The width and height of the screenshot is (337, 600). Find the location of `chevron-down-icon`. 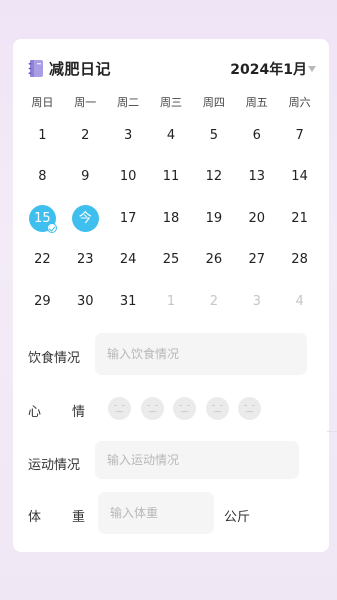

chevron-down-icon is located at coordinates (312, 69).